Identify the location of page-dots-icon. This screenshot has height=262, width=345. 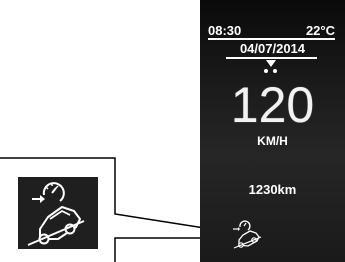
(271, 72).